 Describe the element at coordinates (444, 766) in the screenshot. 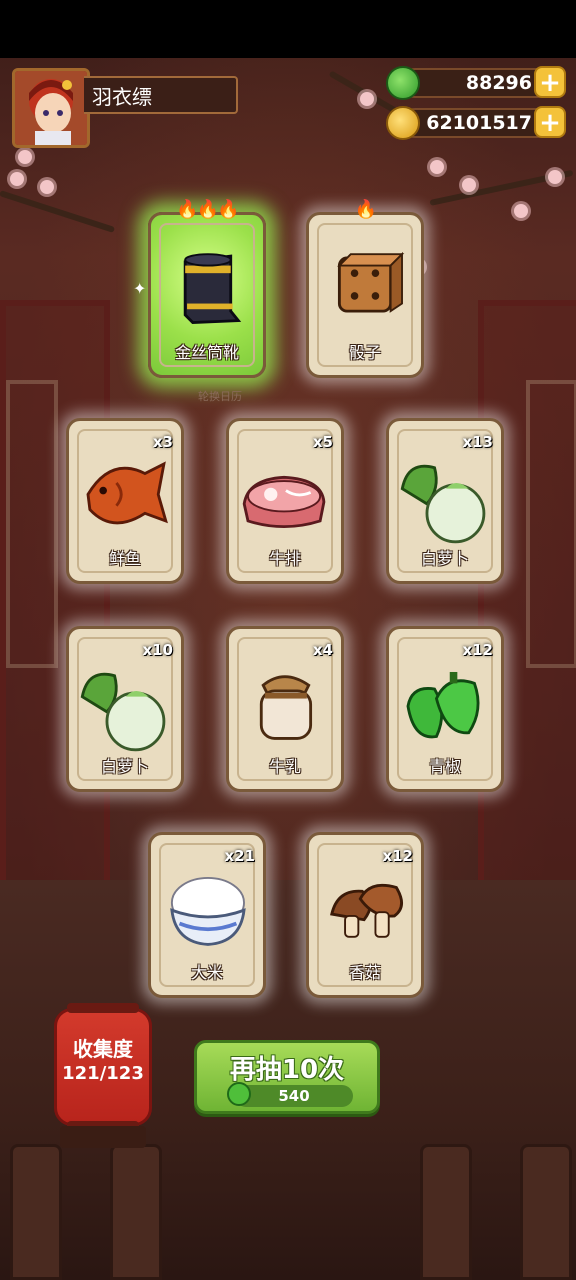

I see `card-label: 青椒` at that location.